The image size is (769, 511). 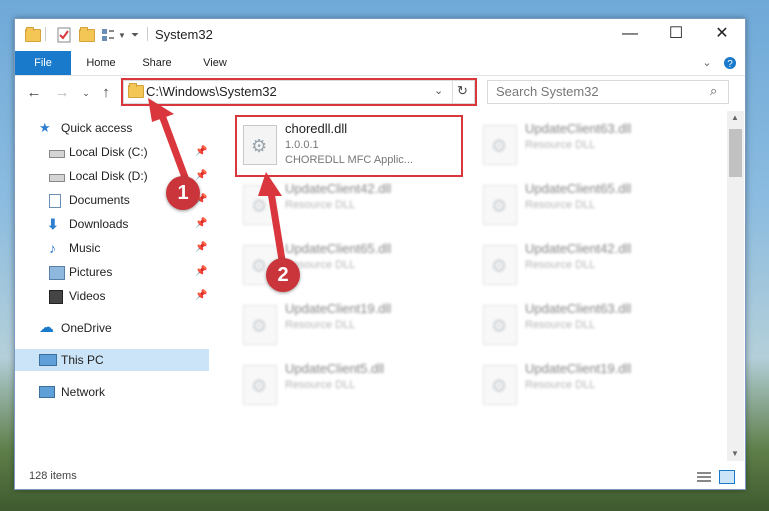 I want to click on sidebar-item-label: OneDrive, so click(x=86, y=328).